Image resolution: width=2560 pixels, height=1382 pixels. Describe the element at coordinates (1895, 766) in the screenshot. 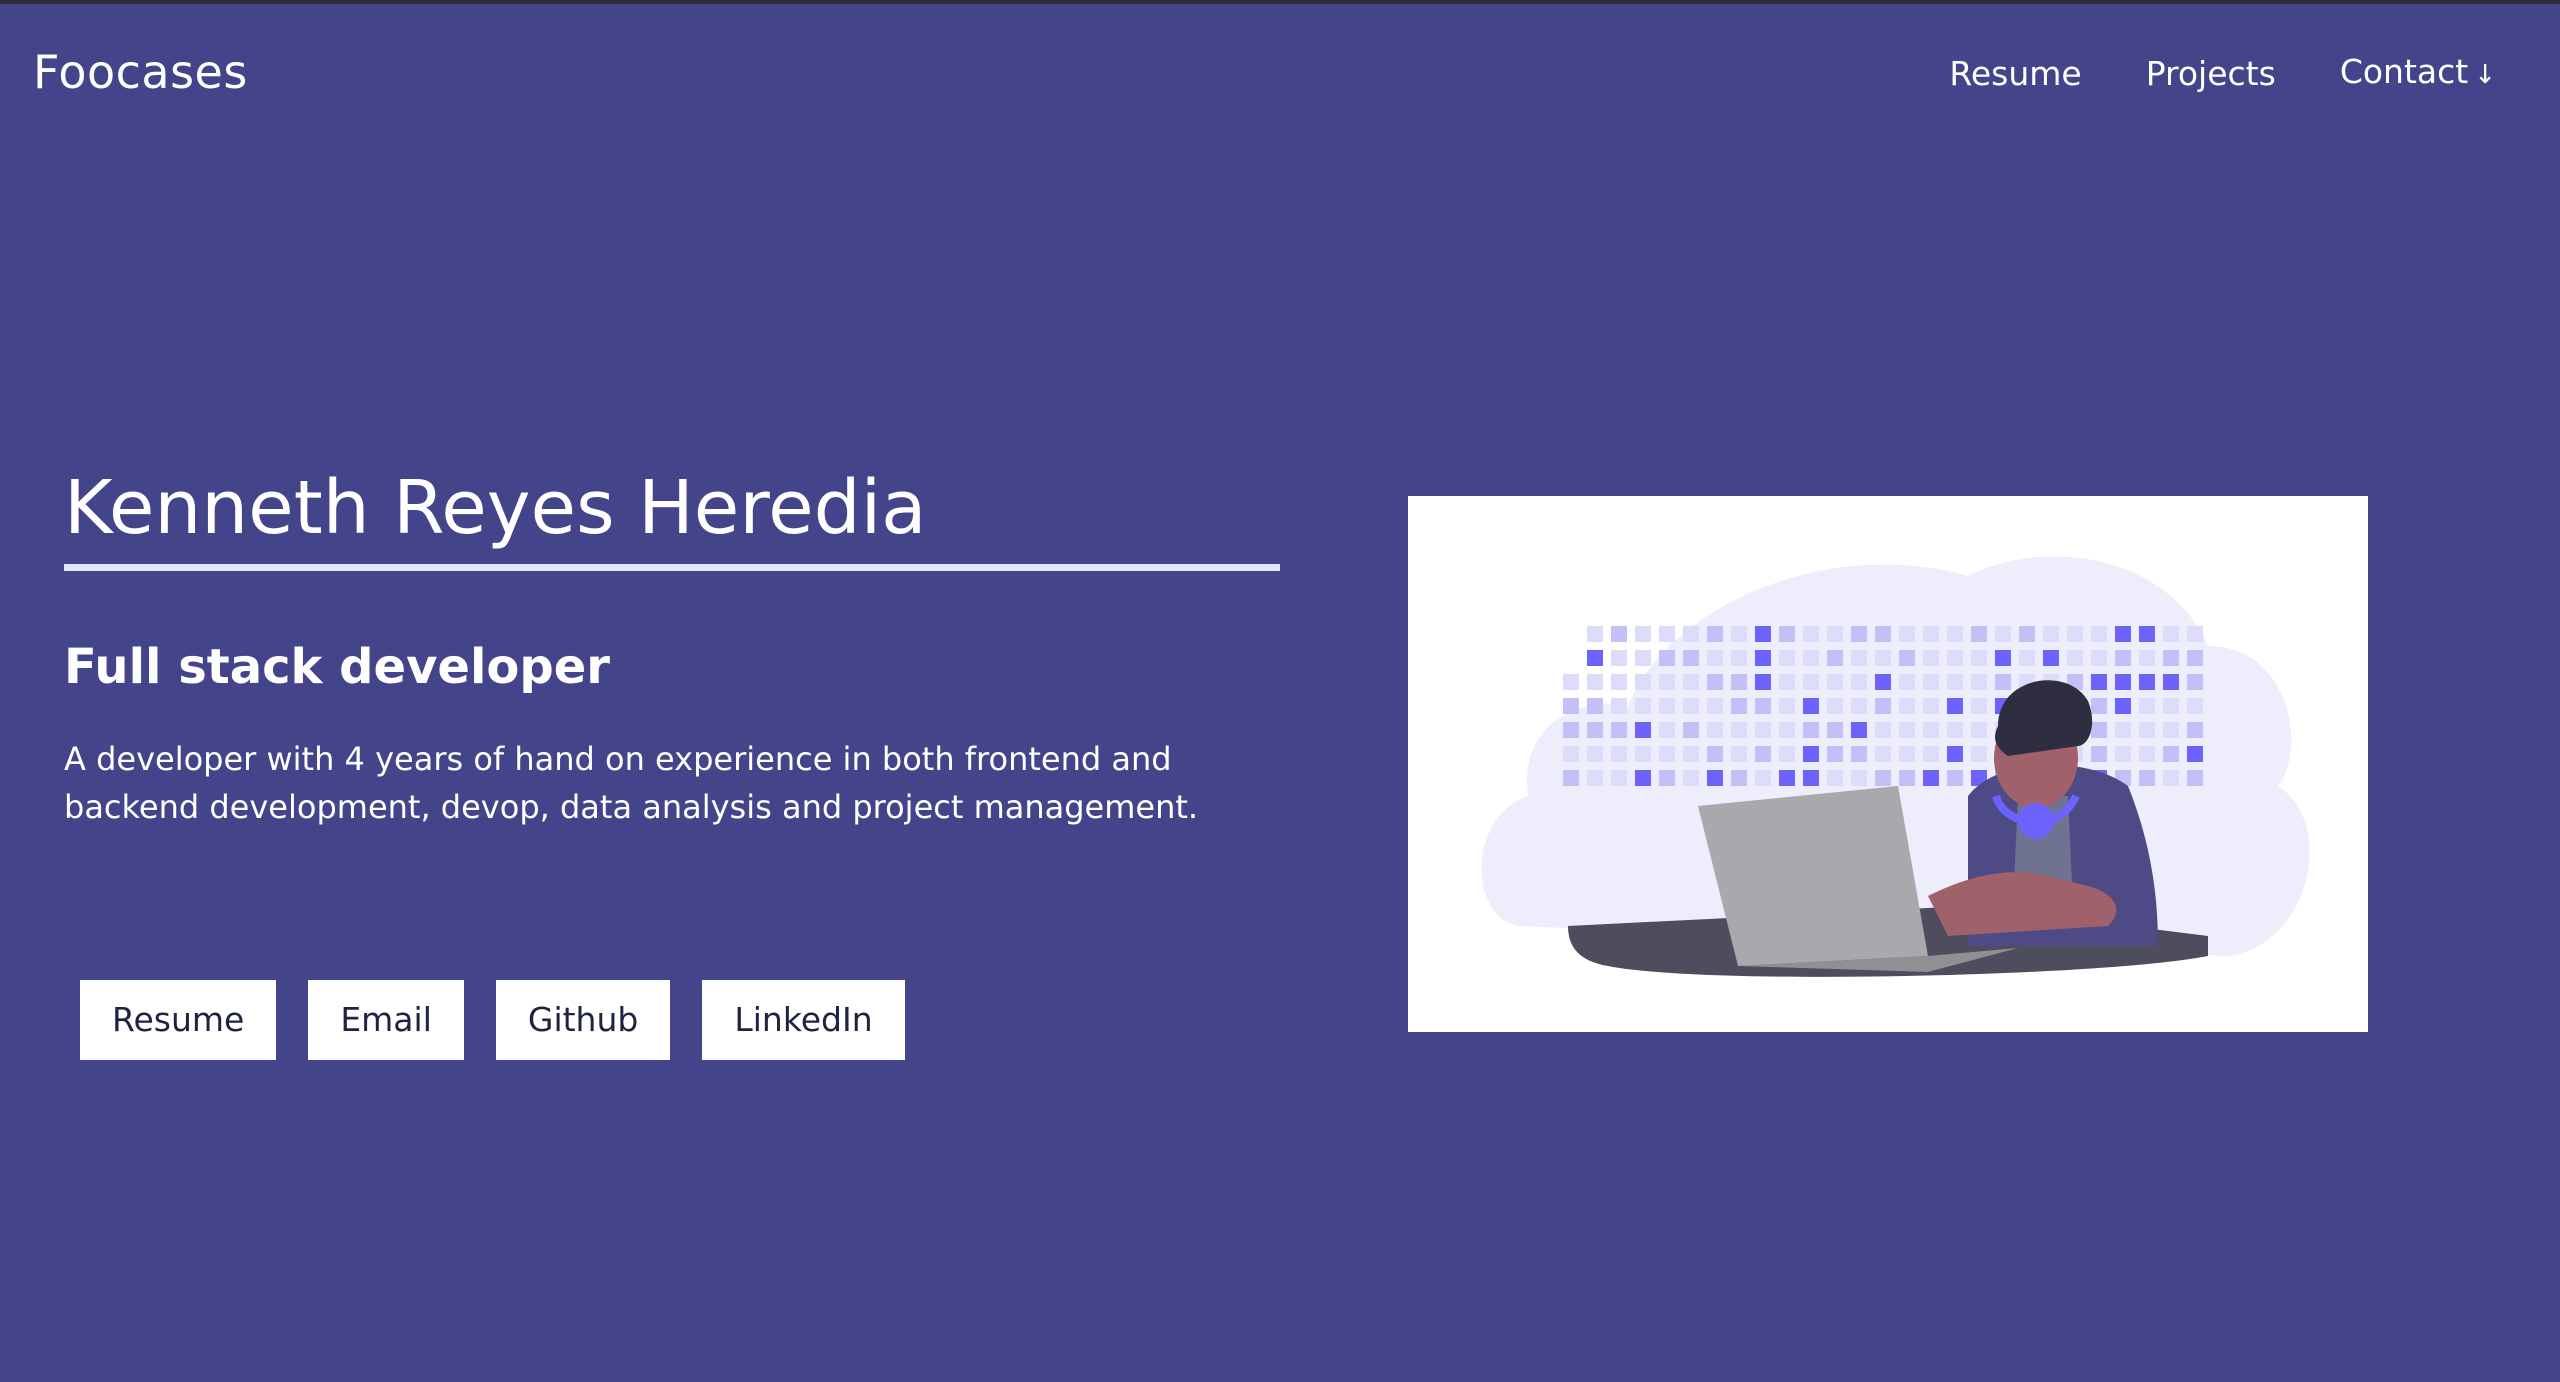

I see `developer-at-laptop-icon` at that location.